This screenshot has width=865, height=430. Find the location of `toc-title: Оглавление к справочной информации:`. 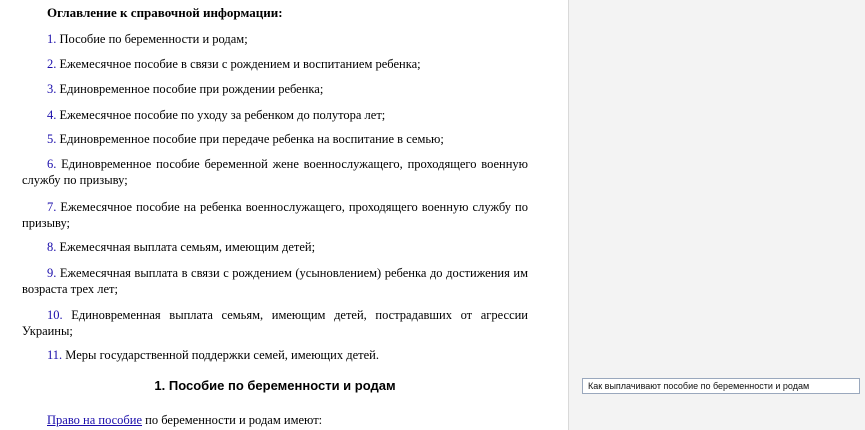

toc-title: Оглавление к справочной информации: is located at coordinates (165, 12).